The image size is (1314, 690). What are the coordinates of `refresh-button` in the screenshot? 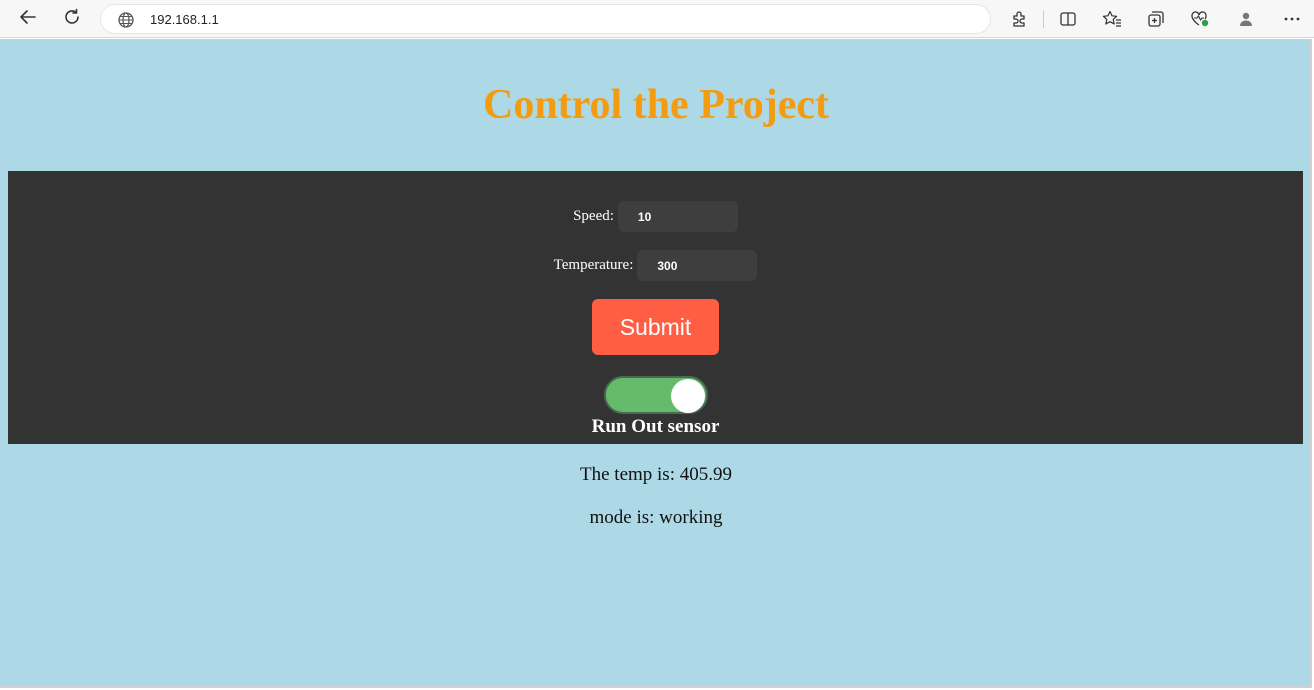 It's located at (72, 19).